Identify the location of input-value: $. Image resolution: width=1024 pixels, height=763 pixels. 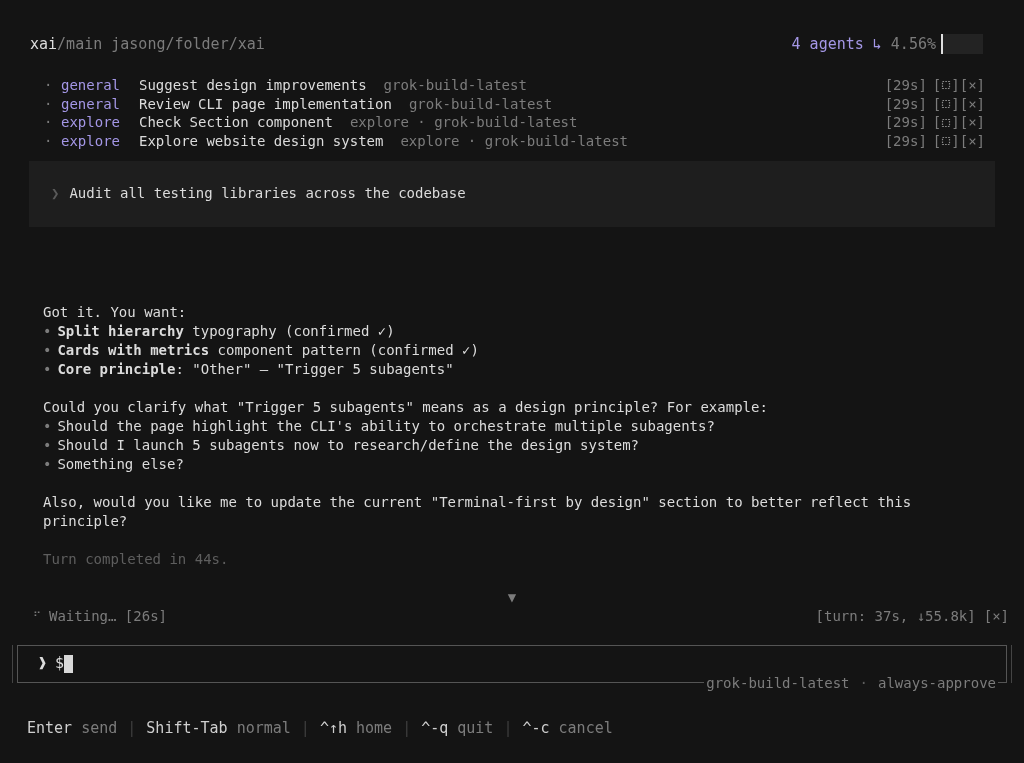
(60, 664).